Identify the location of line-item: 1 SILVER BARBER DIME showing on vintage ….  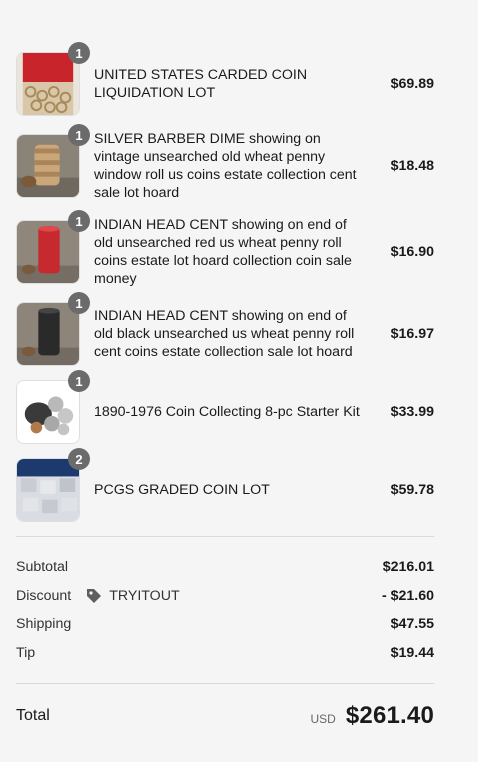
(225, 163).